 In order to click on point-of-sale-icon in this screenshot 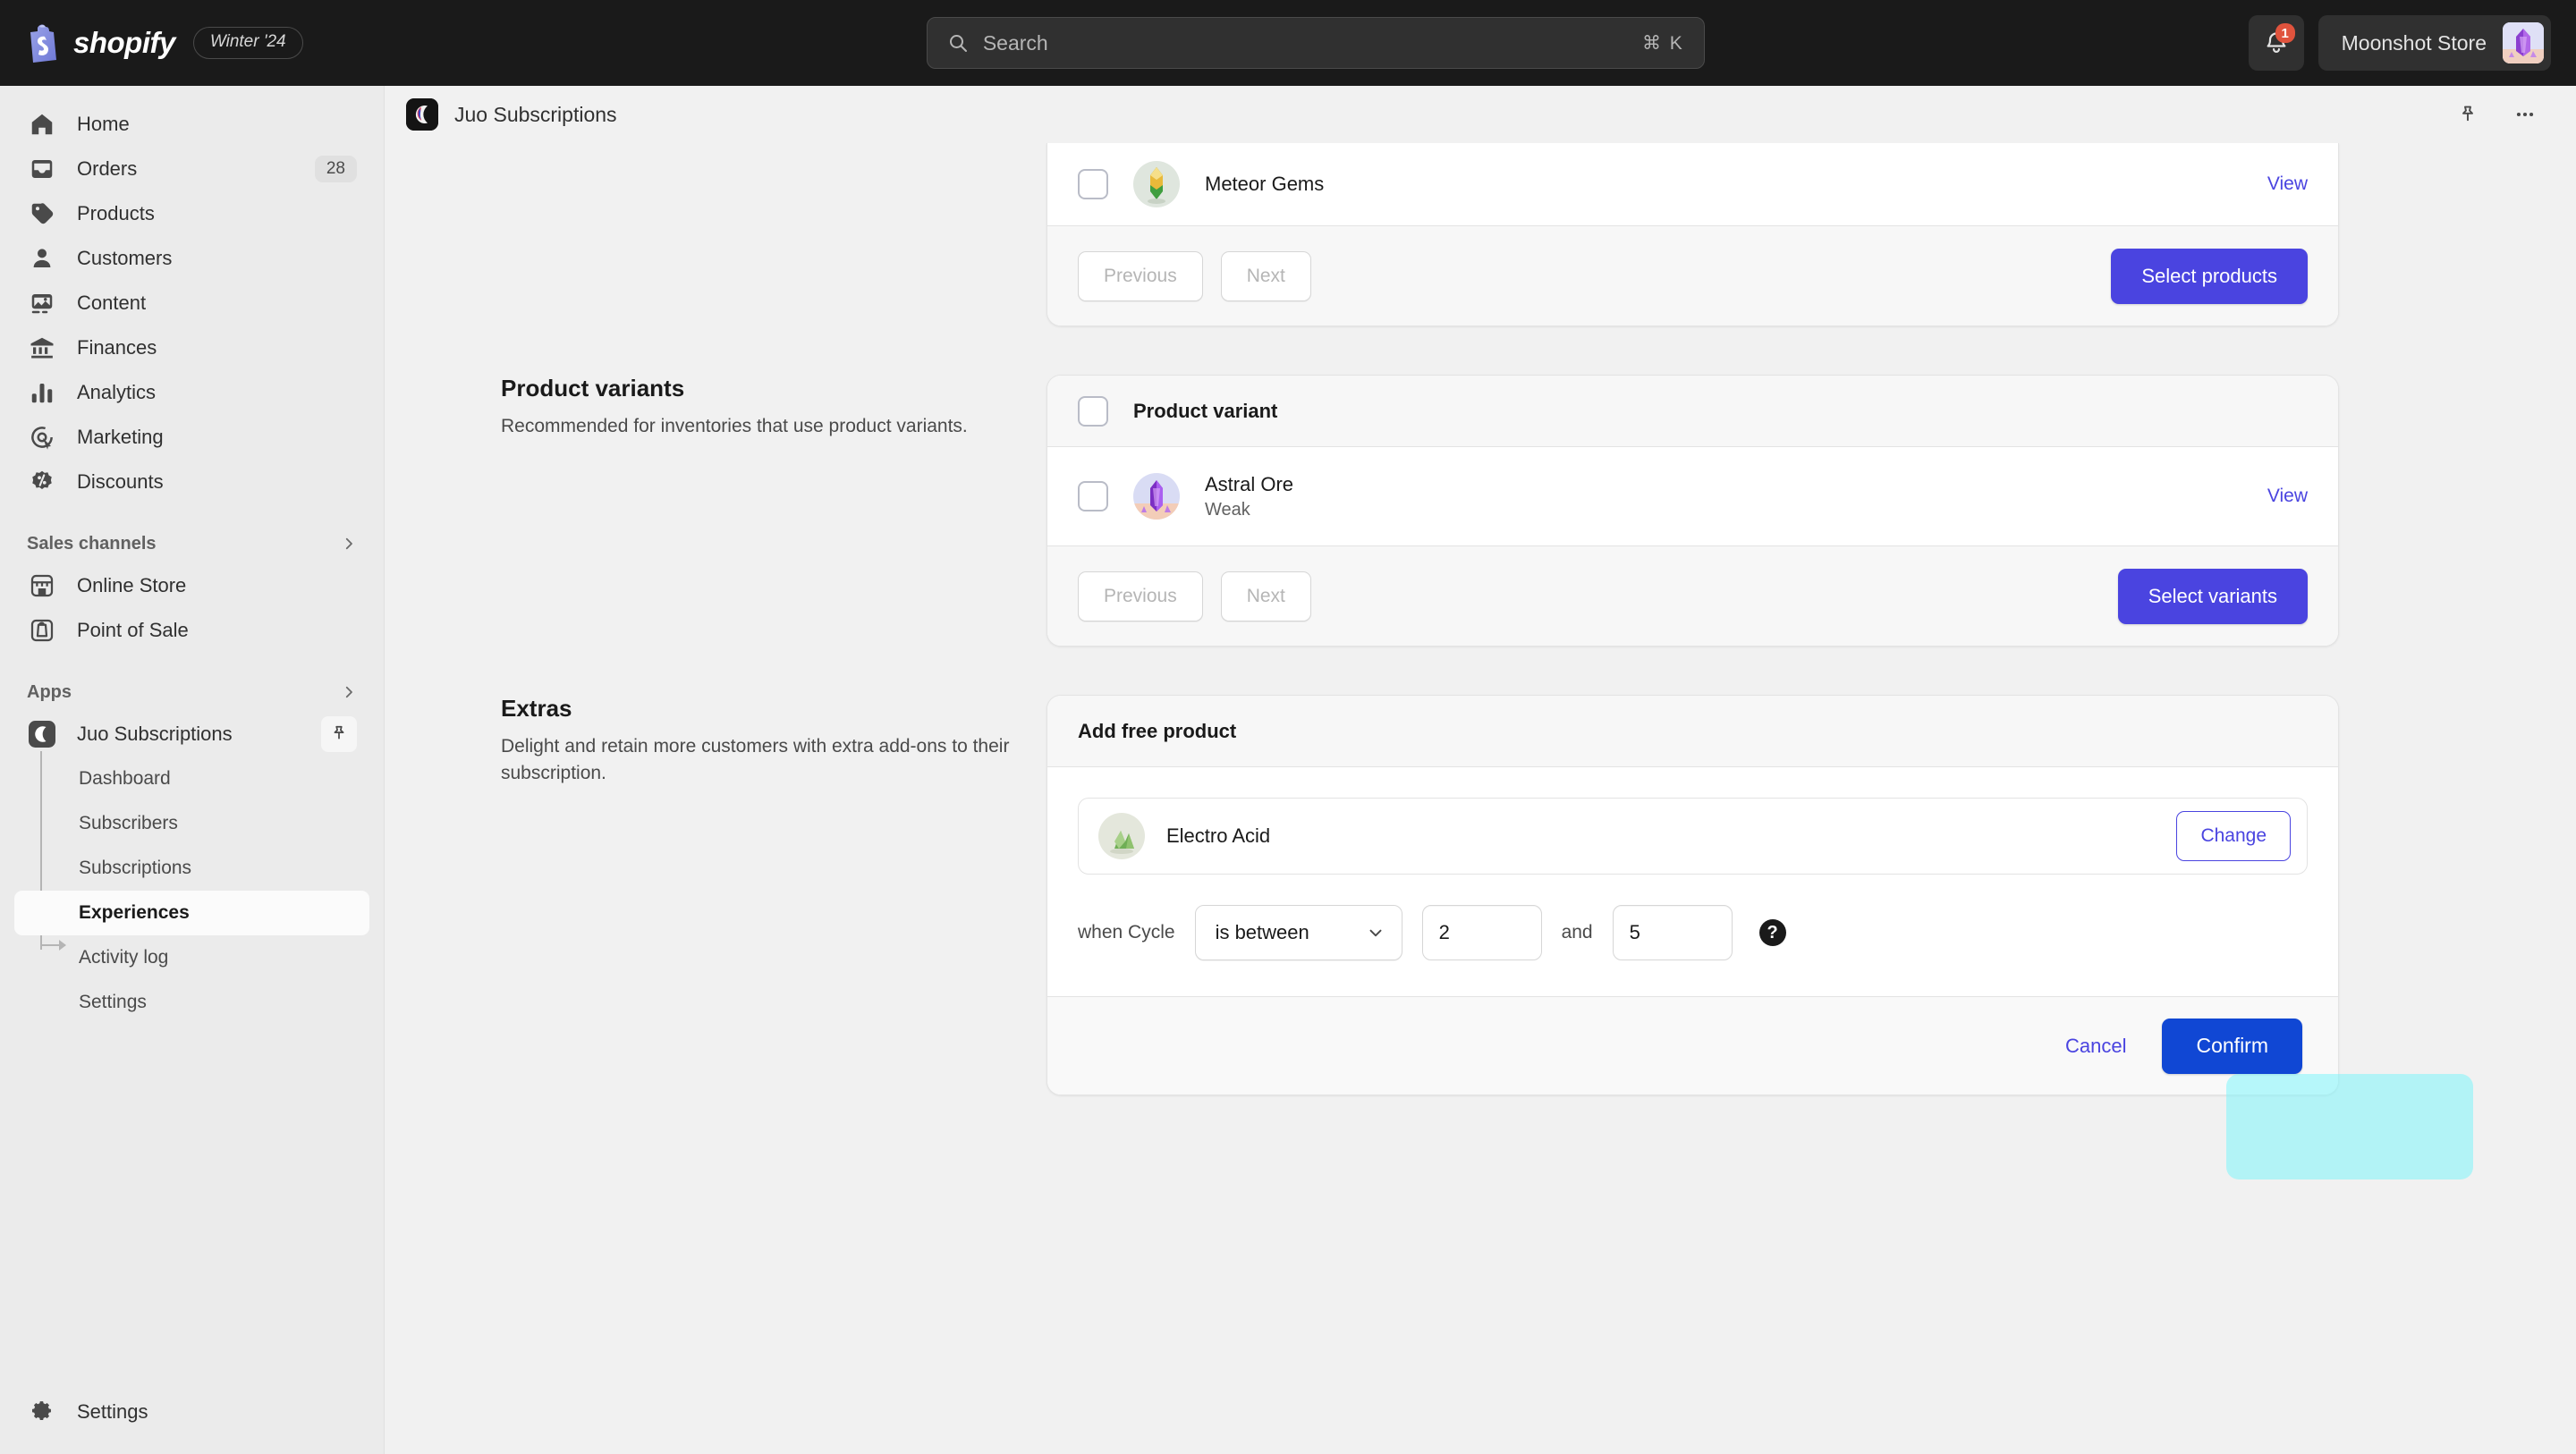, I will do `click(42, 630)`.